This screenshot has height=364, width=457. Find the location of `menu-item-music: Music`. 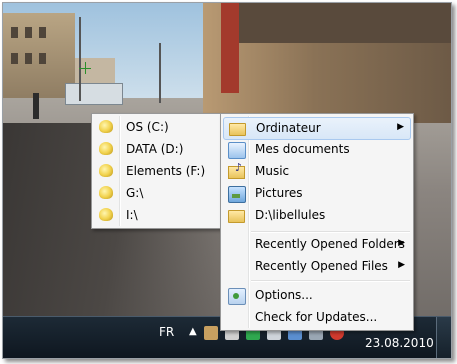

menu-item-music: Music is located at coordinates (317, 171).